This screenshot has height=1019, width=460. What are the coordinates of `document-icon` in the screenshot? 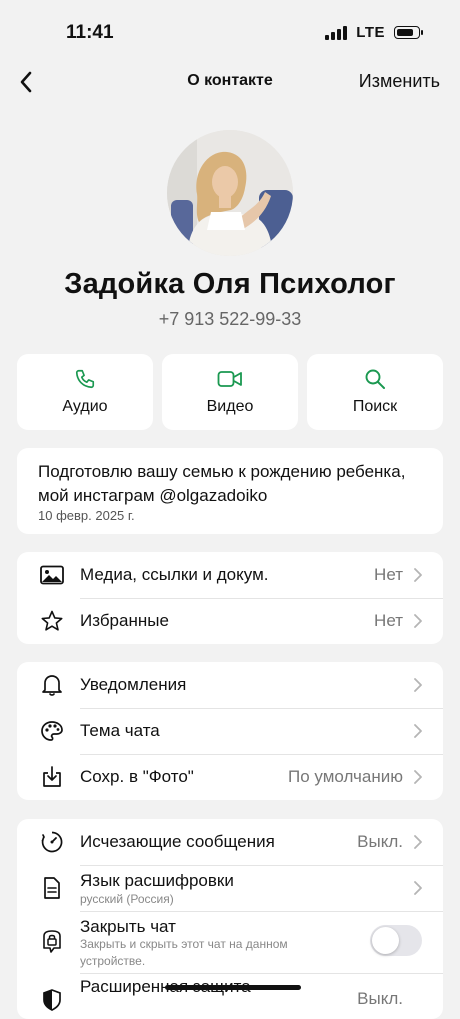 It's located at (52, 888).